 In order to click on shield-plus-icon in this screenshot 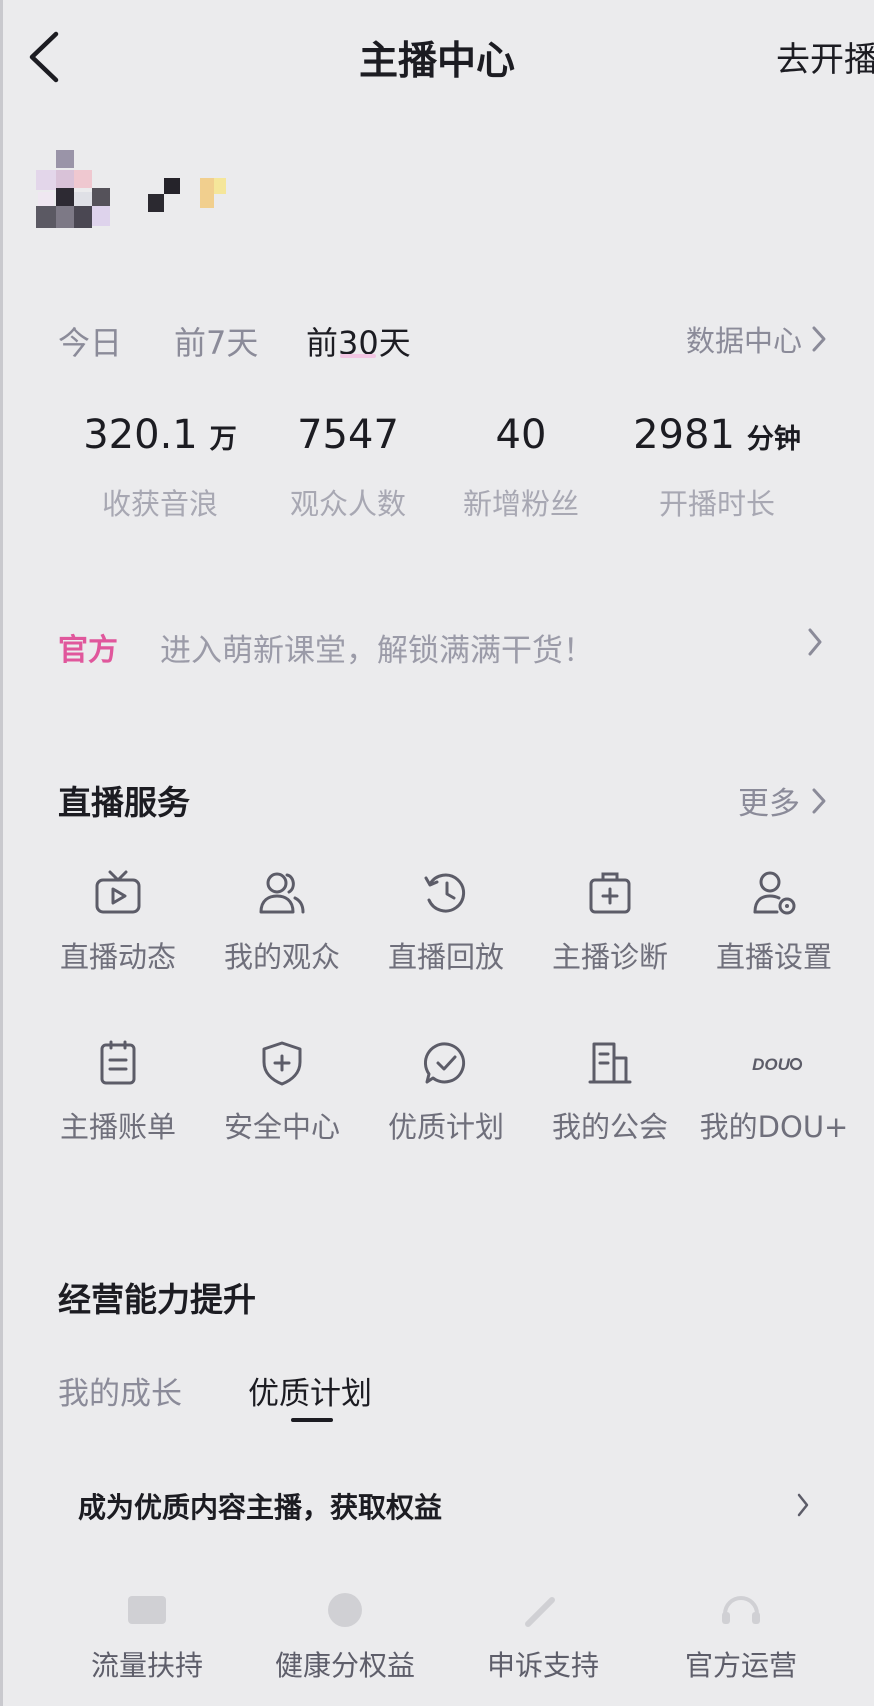, I will do `click(282, 1063)`.